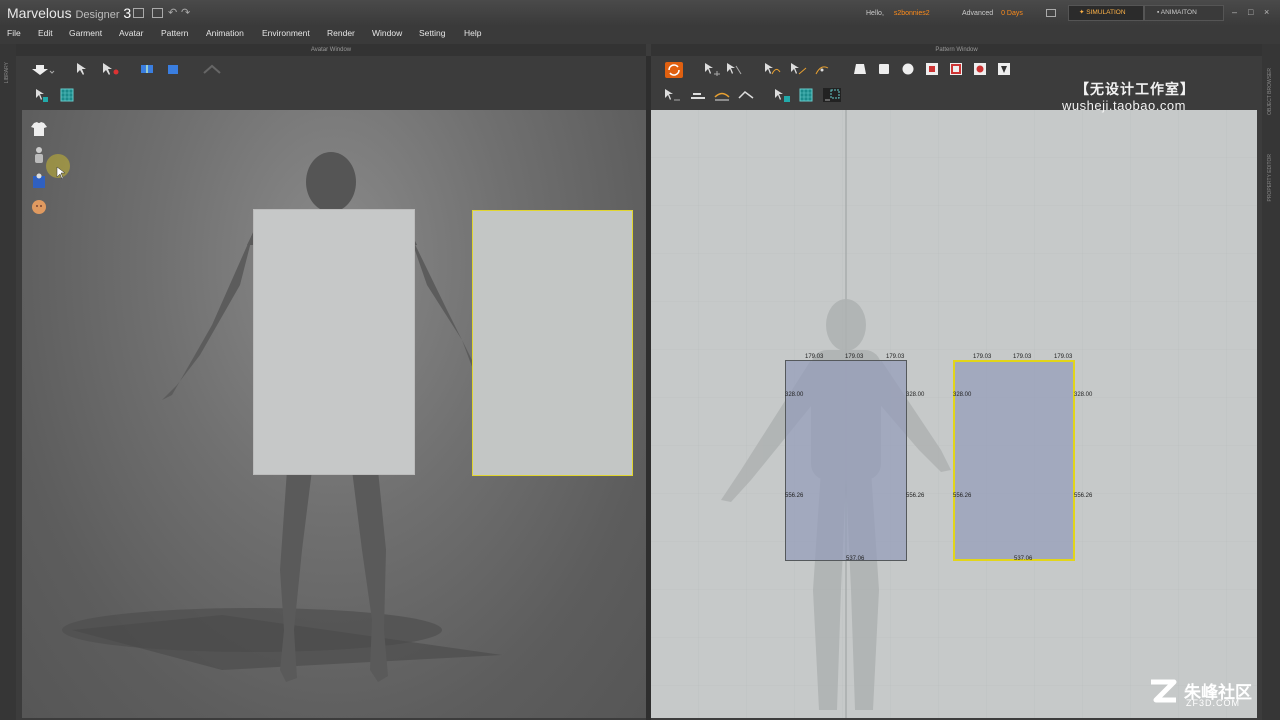 The image size is (1280, 720). Describe the element at coordinates (1252, 12) in the screenshot. I see `maximize-icon: □` at that location.